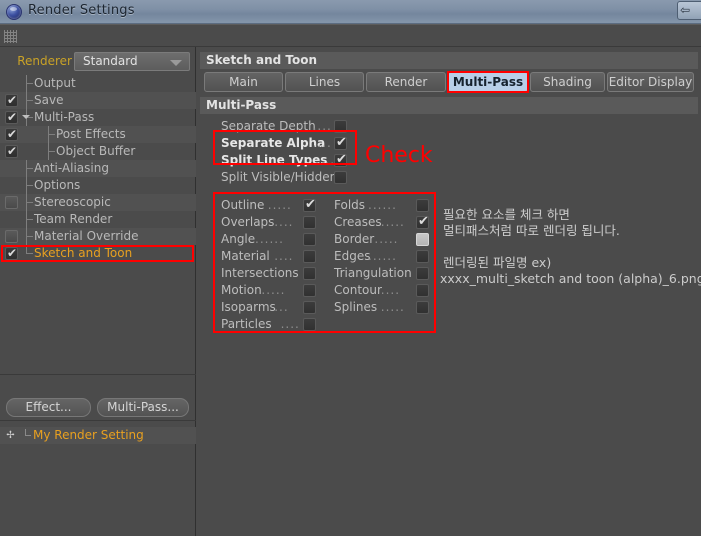  Describe the element at coordinates (64, 117) in the screenshot. I see `tree-item-label: Multi-Pass` at that location.